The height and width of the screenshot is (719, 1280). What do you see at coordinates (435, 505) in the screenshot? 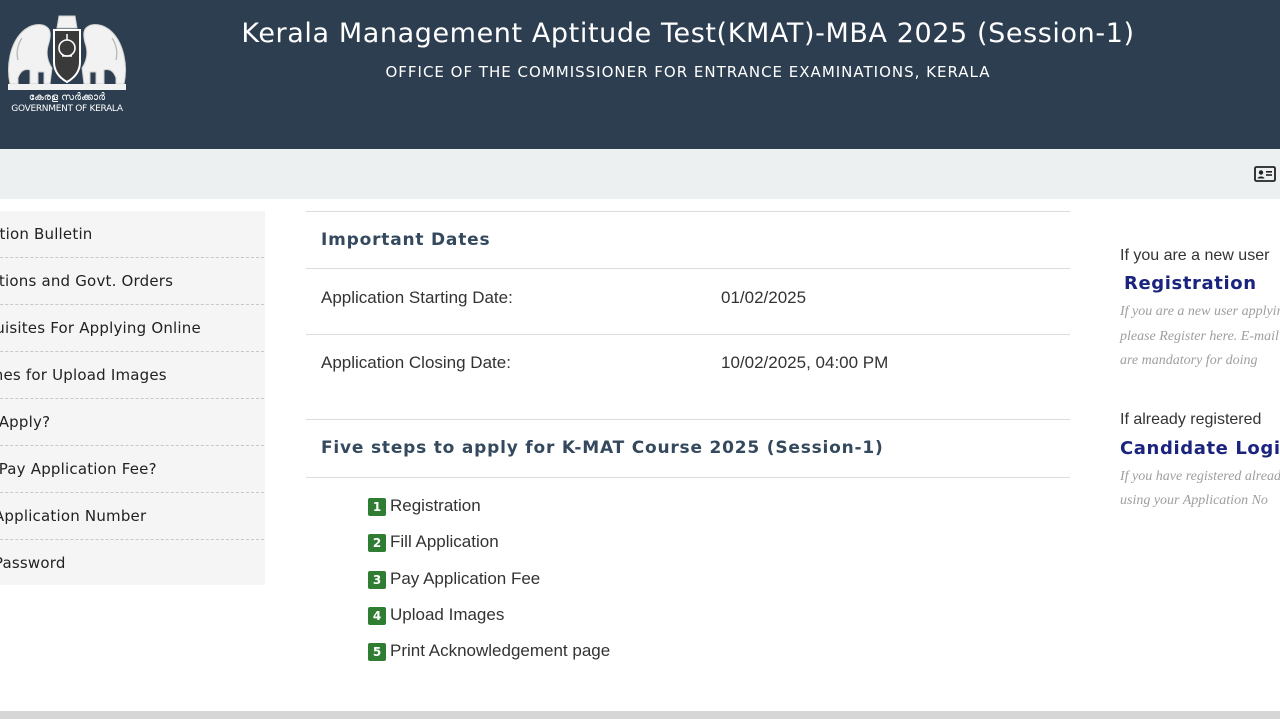
I see `step-label: Registration` at bounding box center [435, 505].